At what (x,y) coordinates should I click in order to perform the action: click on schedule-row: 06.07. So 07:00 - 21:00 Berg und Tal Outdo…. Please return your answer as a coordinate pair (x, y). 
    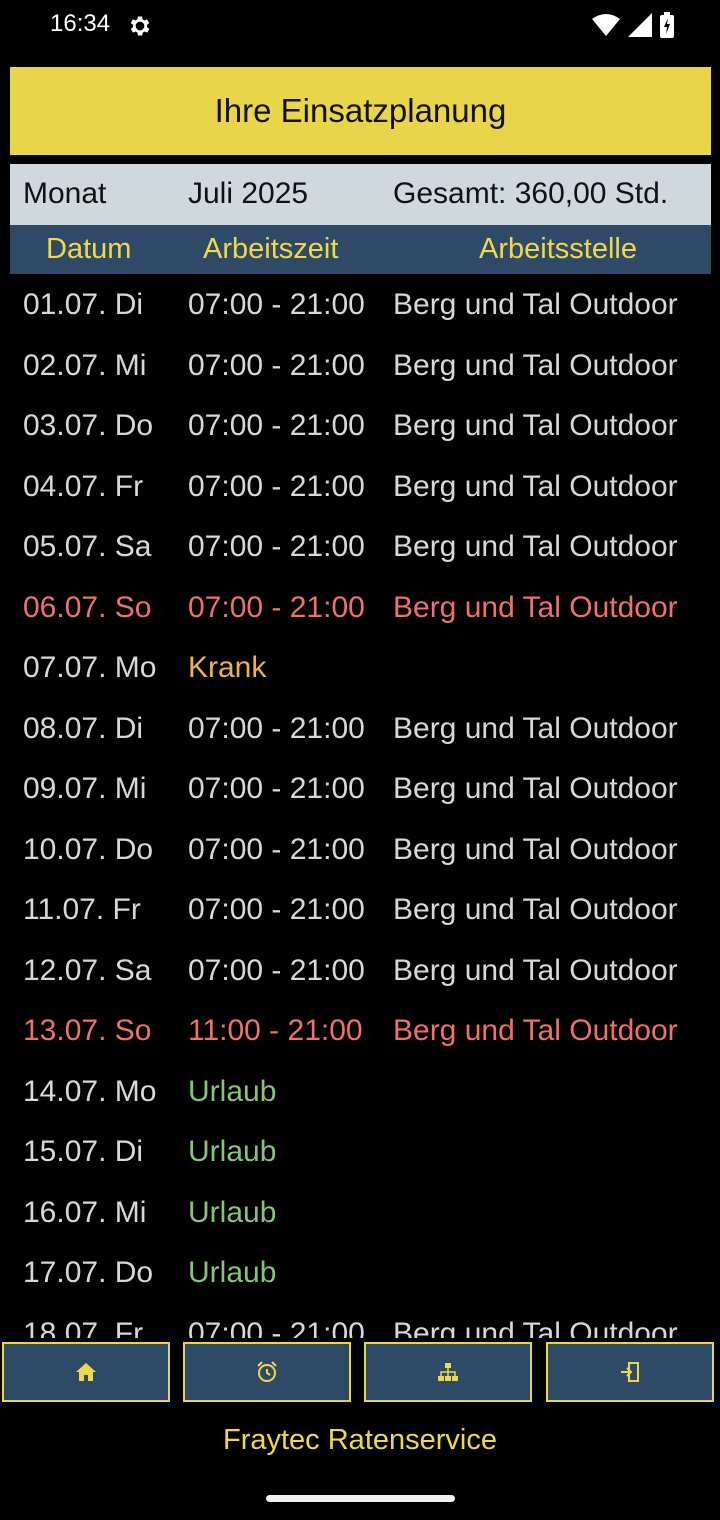
    Looking at the image, I should click on (360, 609).